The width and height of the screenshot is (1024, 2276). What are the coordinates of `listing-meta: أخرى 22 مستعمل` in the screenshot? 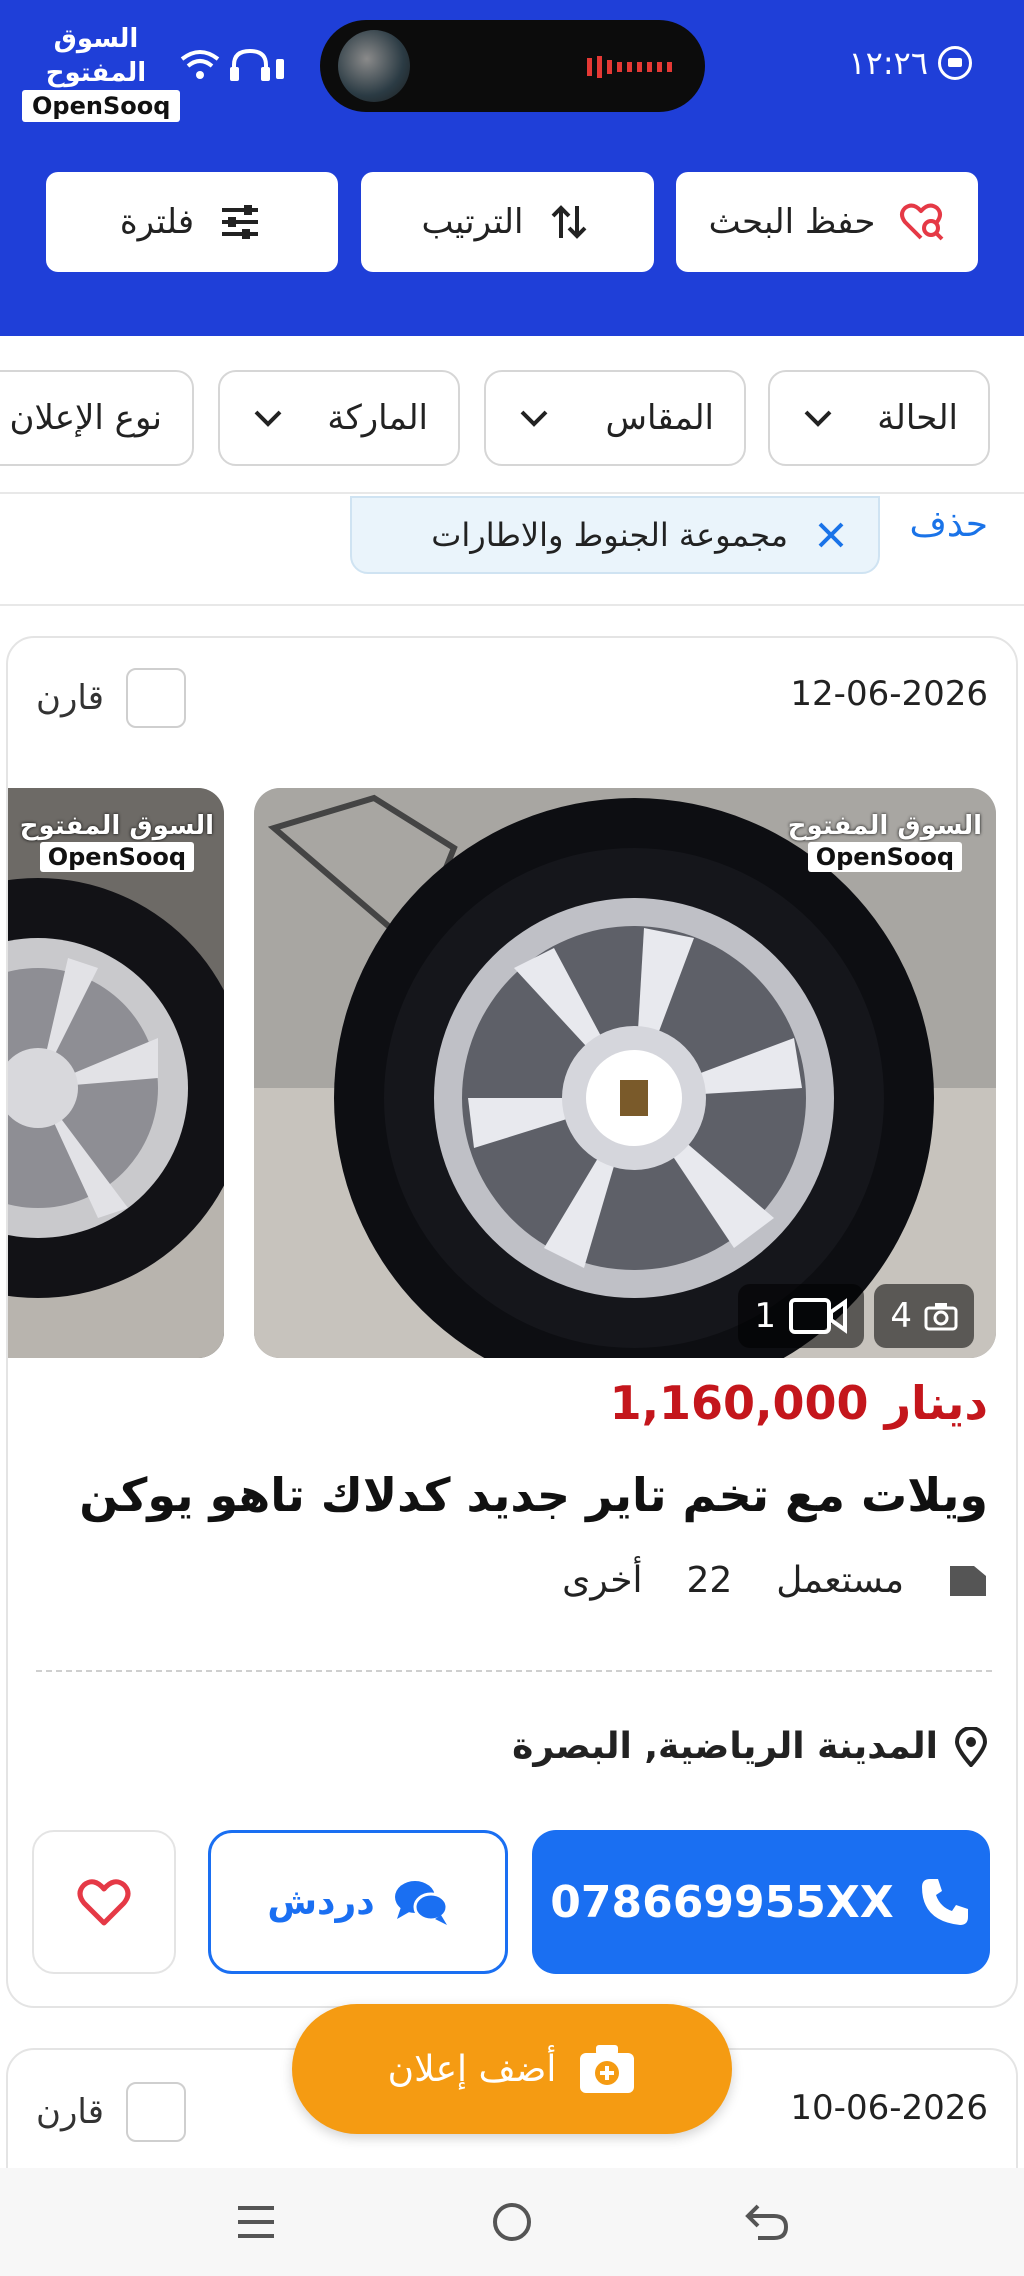 It's located at (775, 1580).